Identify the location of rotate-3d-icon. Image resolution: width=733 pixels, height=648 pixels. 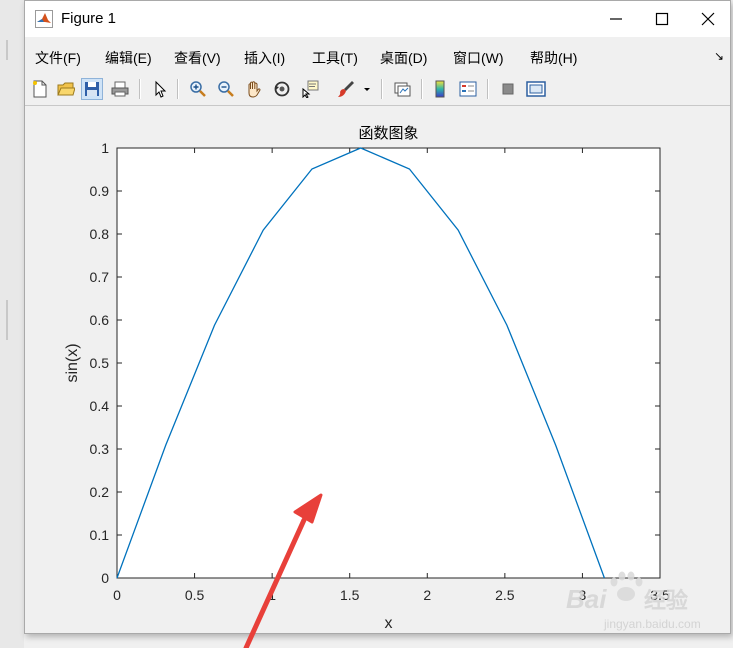
(282, 89).